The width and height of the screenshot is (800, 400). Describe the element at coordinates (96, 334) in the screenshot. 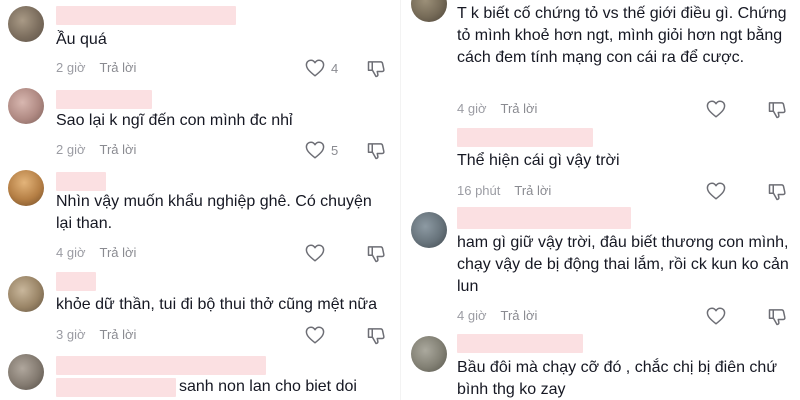

I see `comment-meta: 3 giờ Trả lời` at that location.